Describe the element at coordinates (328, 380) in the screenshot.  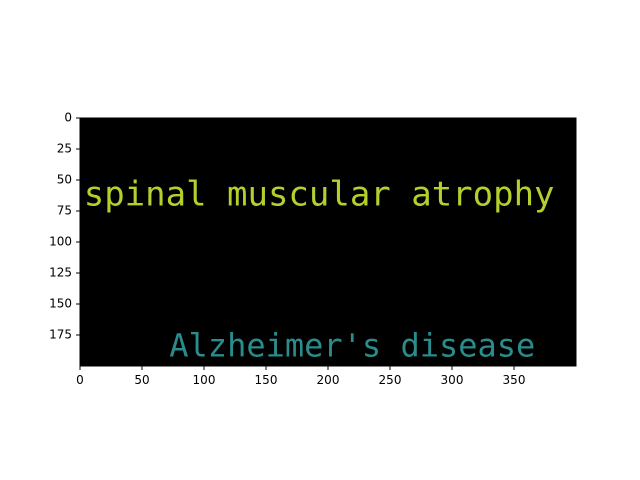
I see `x-tick-label: 200` at that location.